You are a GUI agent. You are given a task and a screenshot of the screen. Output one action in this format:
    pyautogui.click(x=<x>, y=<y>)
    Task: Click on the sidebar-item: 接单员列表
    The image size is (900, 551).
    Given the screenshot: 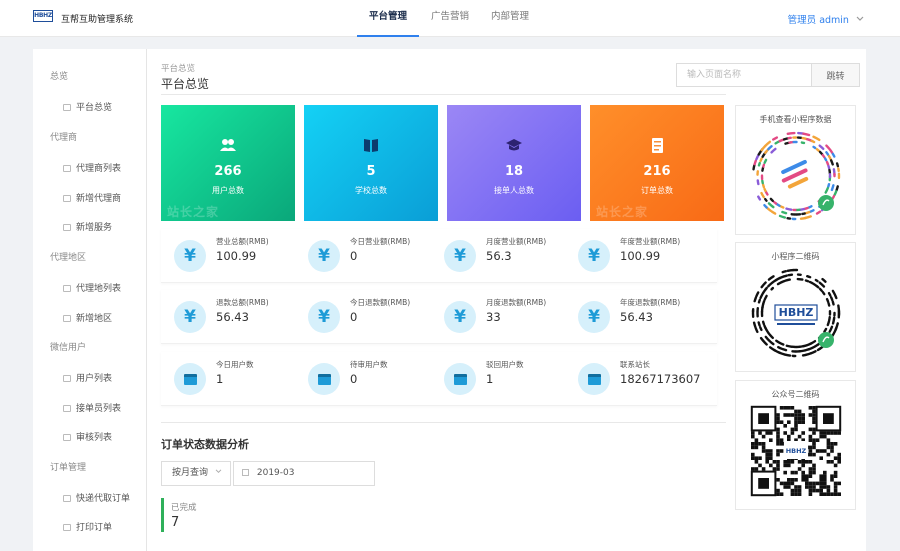 What is the action you would take?
    pyautogui.click(x=90, y=409)
    